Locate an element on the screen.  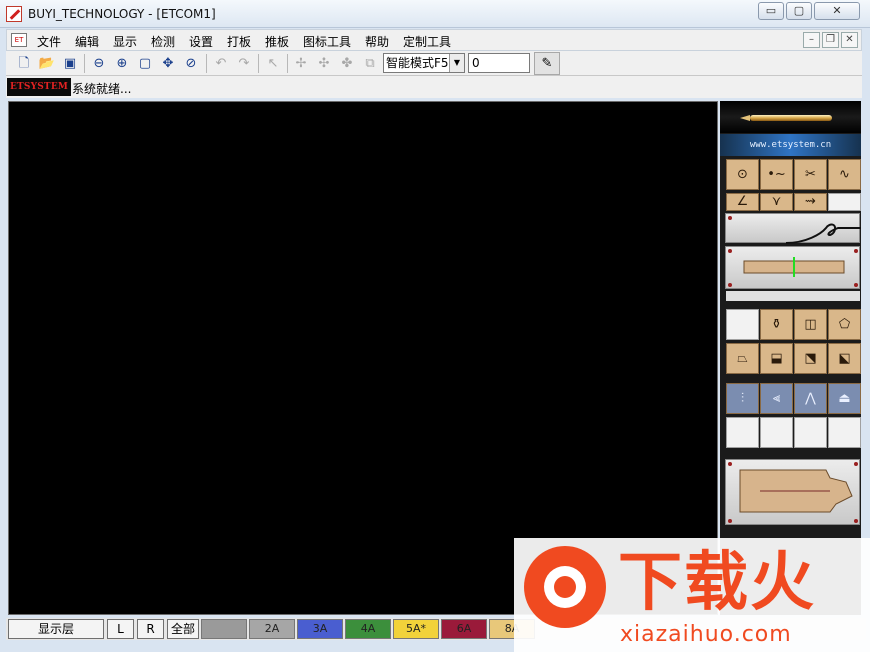
left-button: L is located at coordinates (120, 629).